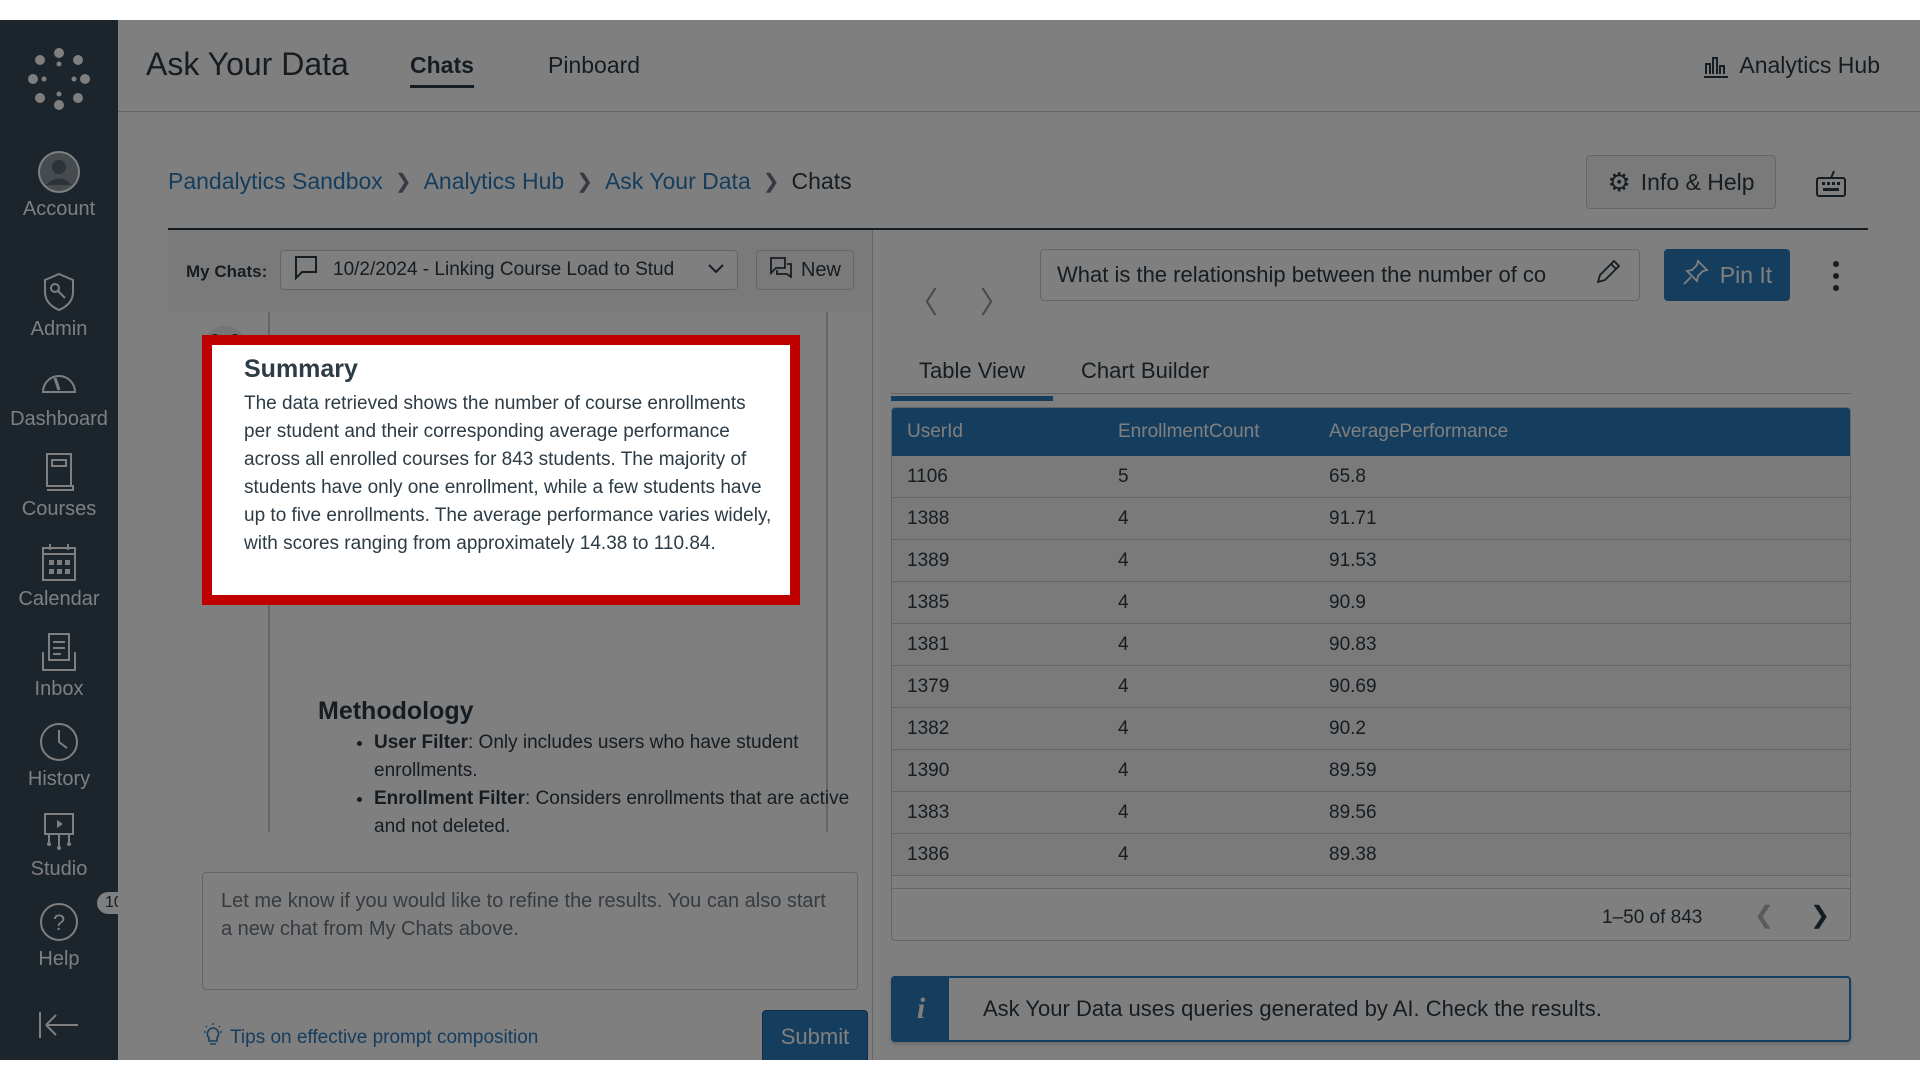  Describe the element at coordinates (1764, 915) in the screenshot. I see `previous-page-icon: ❮` at that location.